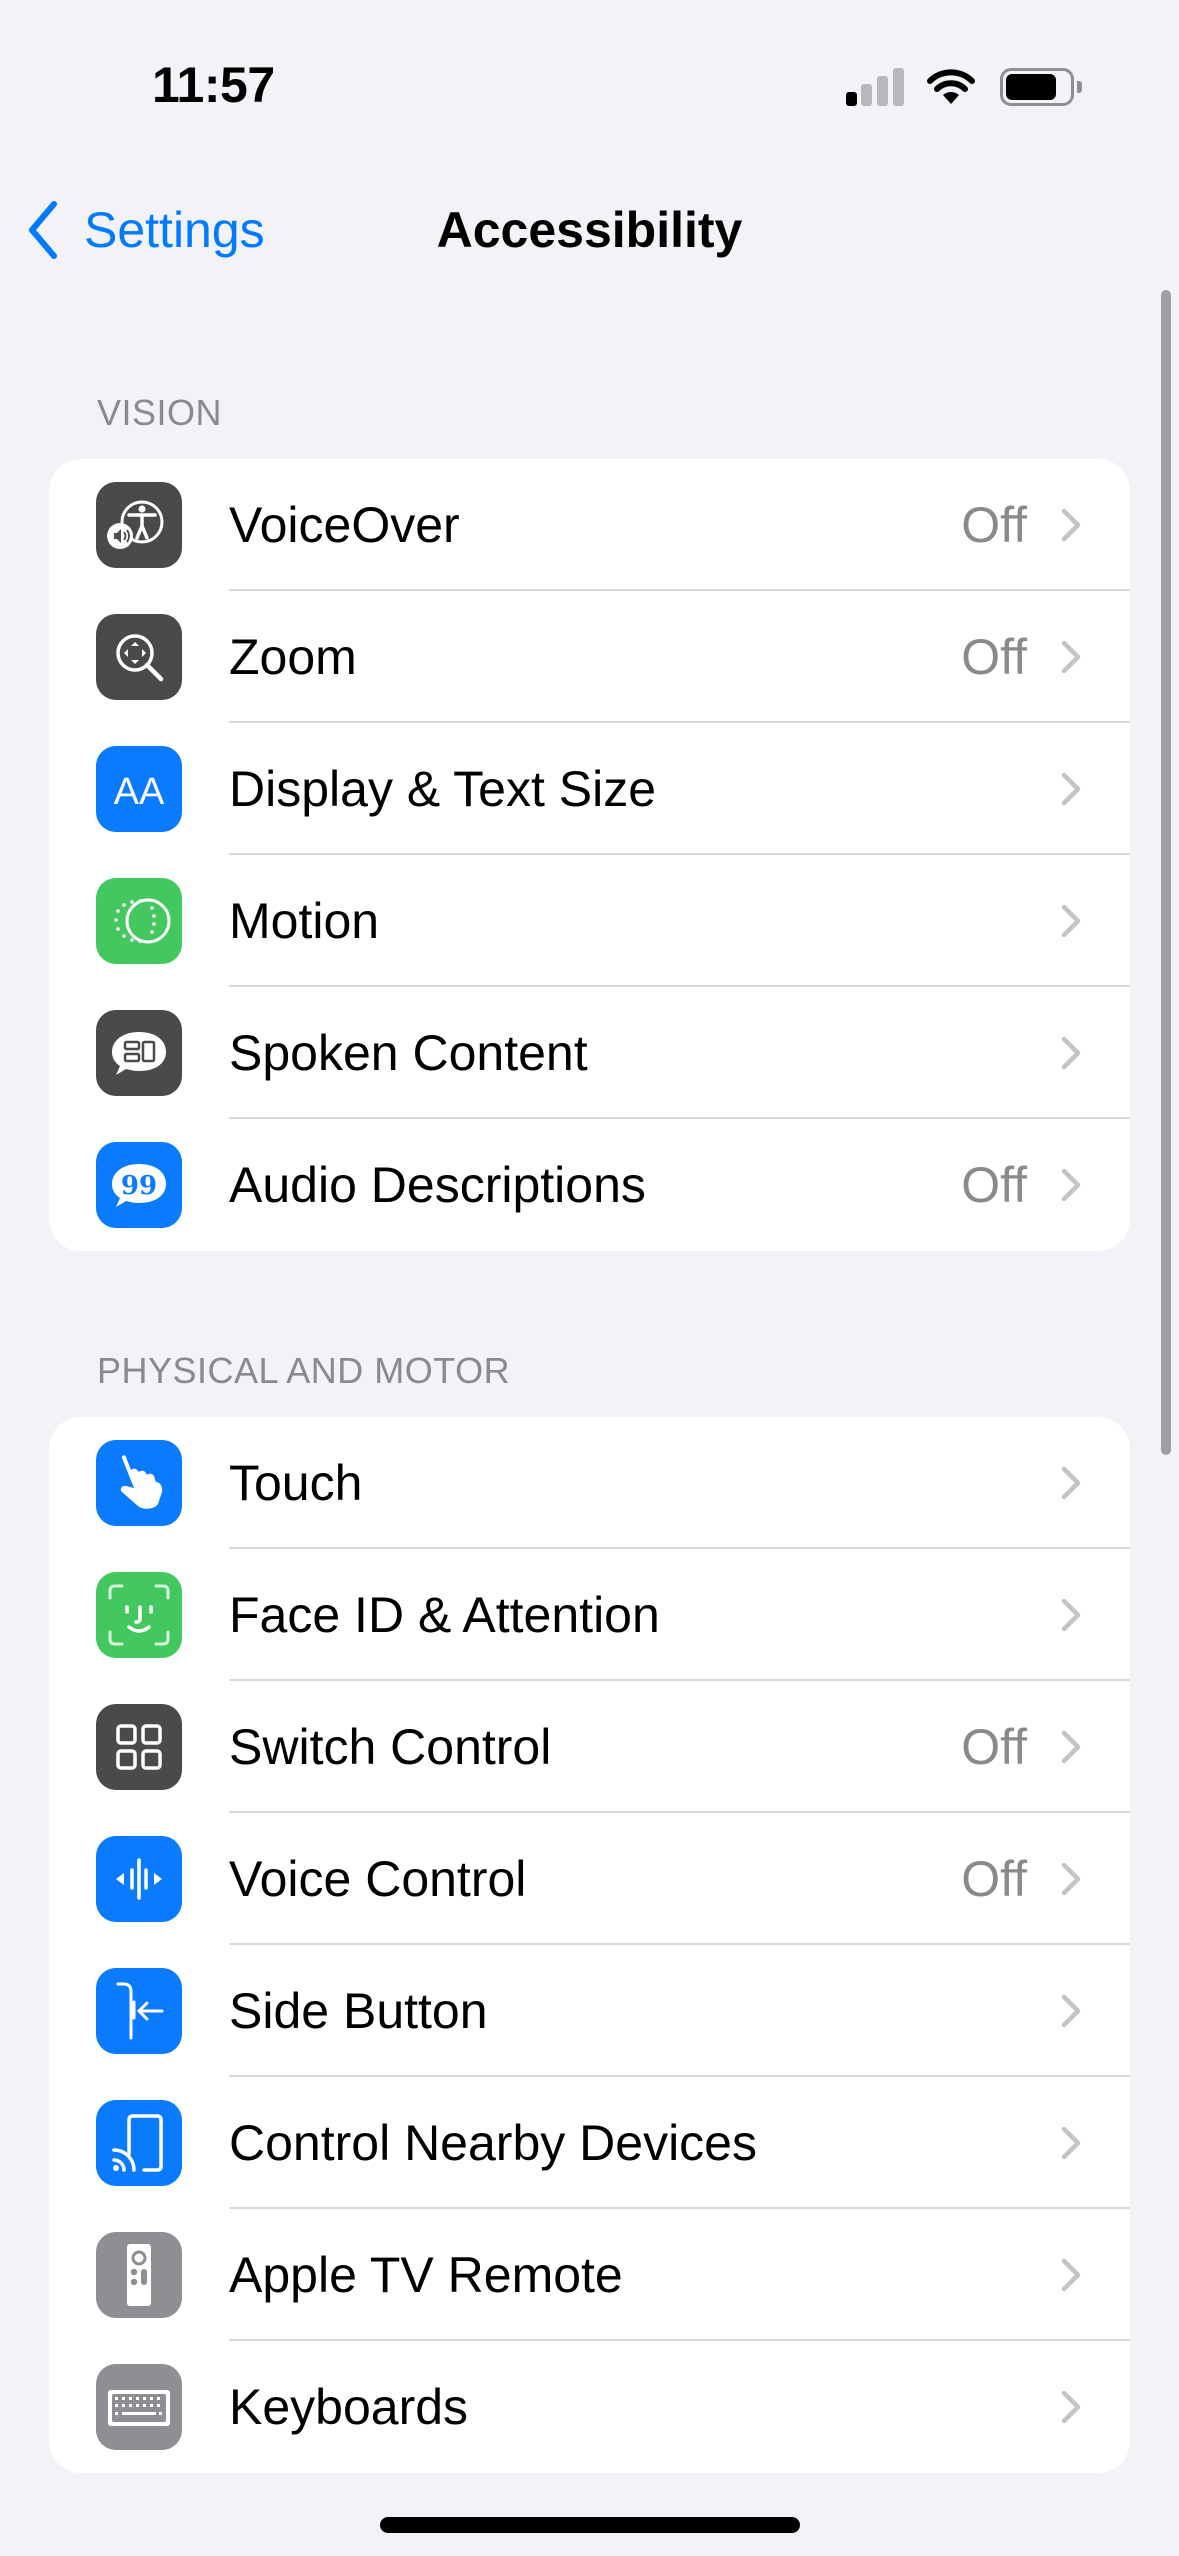 This screenshot has height=2556, width=1179. I want to click on row-label: Control Nearby Devices, so click(493, 2143).